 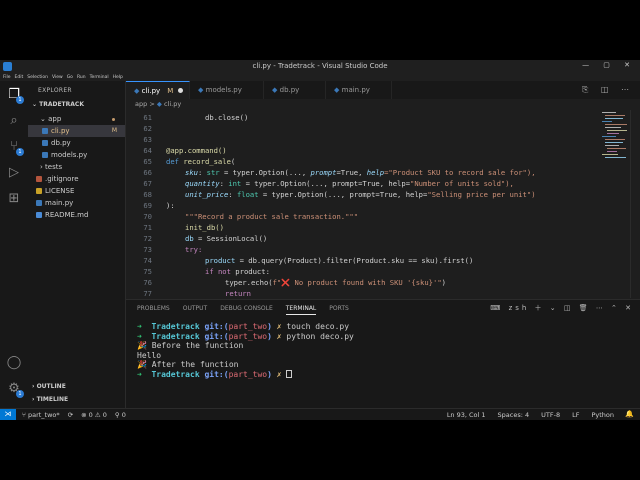 What do you see at coordinates (194, 249) in the screenshot?
I see `code-line-73: try:` at bounding box center [194, 249].